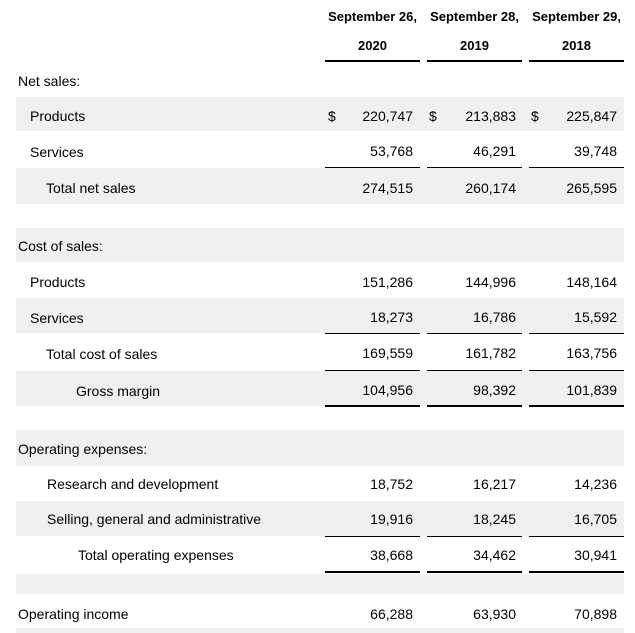 The width and height of the screenshot is (635, 633). What do you see at coordinates (391, 317) in the screenshot?
I see `value-2020: 18,273` at bounding box center [391, 317].